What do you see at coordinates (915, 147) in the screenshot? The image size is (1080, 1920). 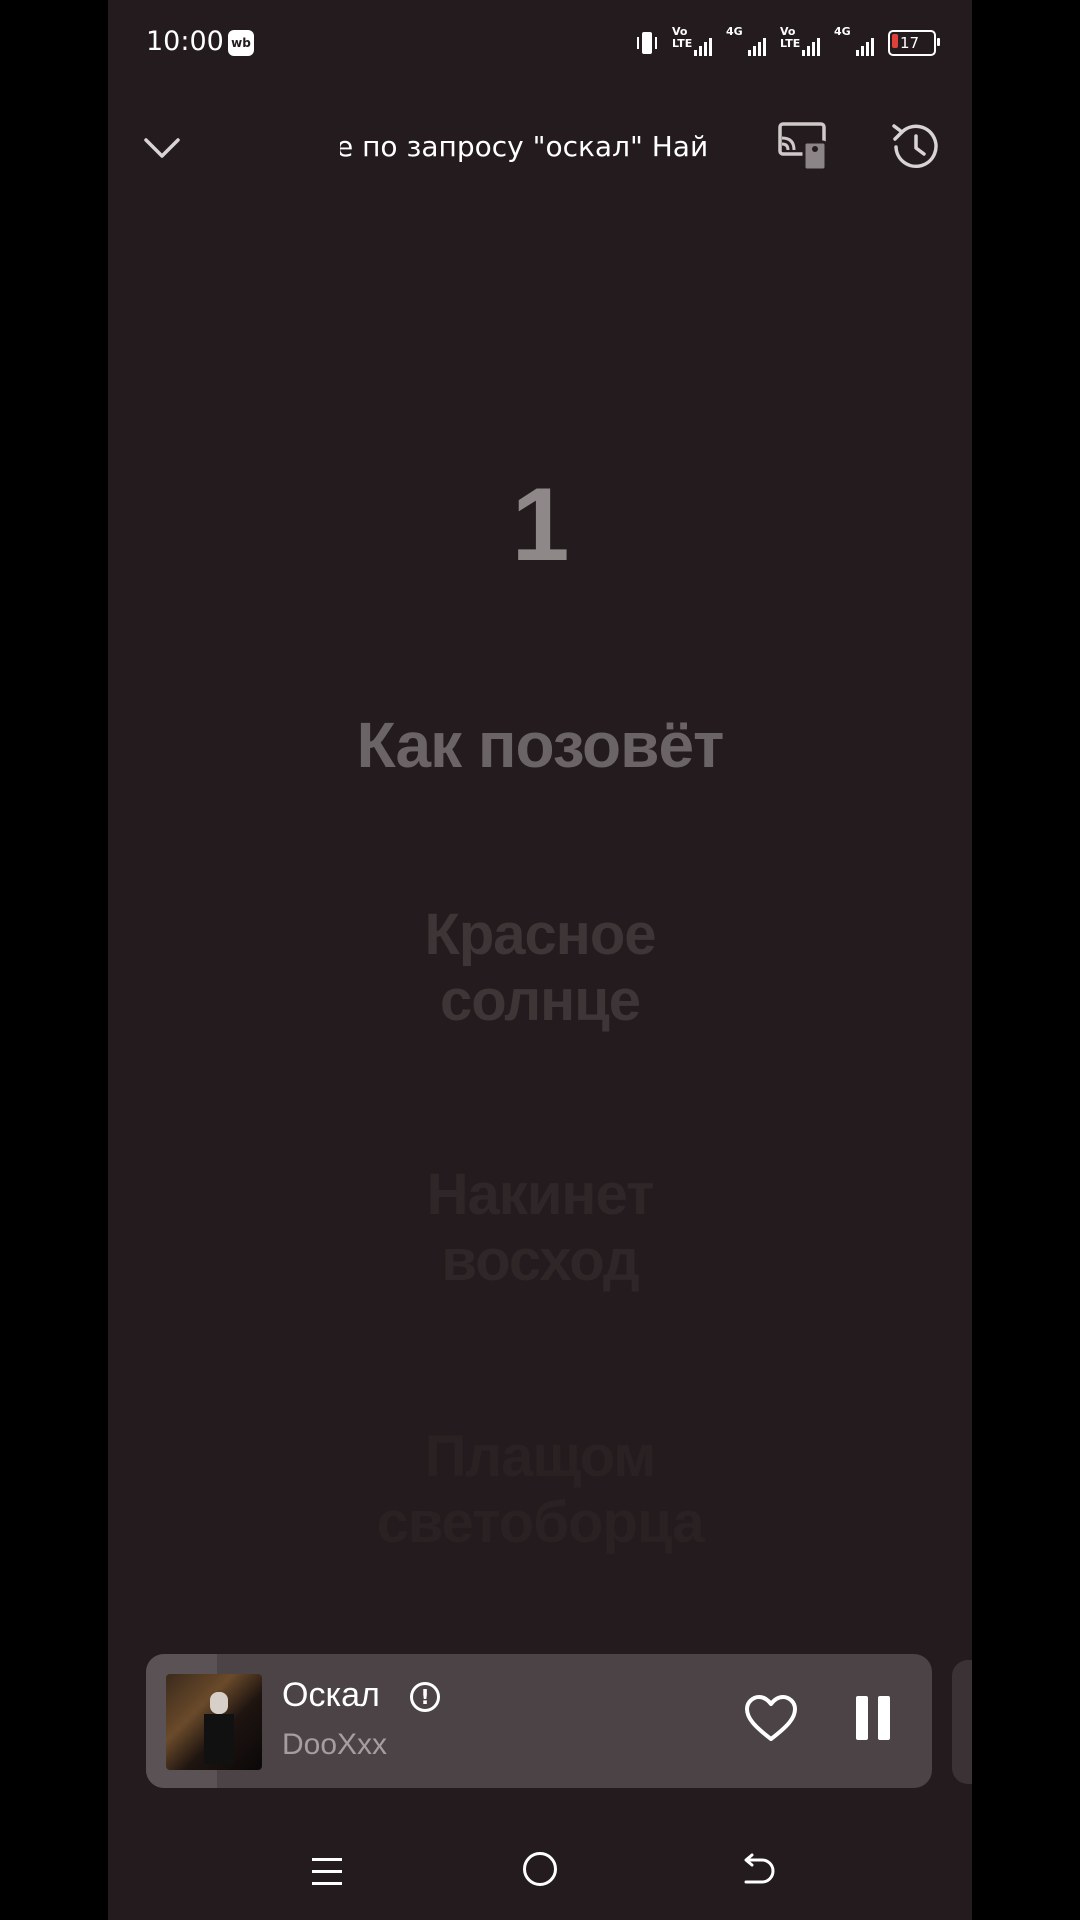 I see `history-icon` at bounding box center [915, 147].